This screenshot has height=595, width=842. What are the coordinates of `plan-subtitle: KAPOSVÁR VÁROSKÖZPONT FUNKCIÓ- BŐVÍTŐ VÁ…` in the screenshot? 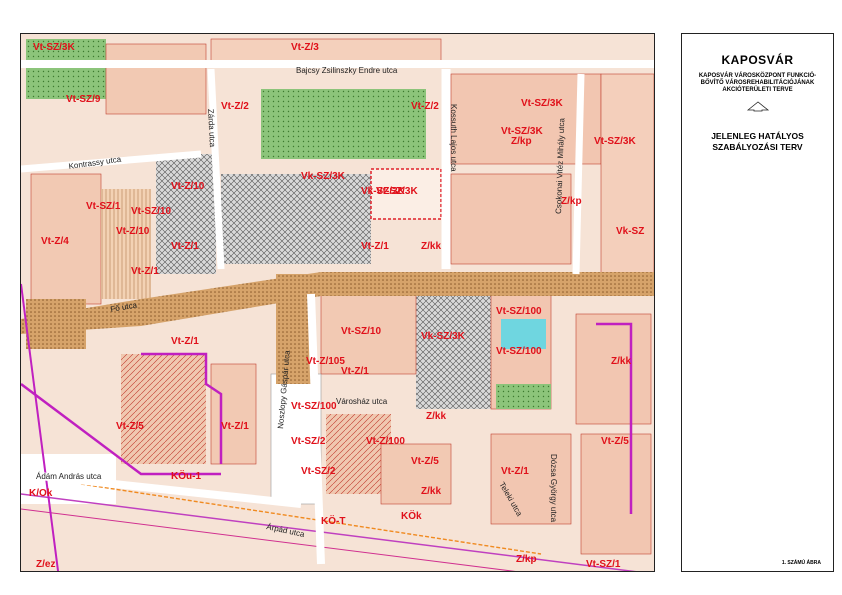 It's located at (757, 83).